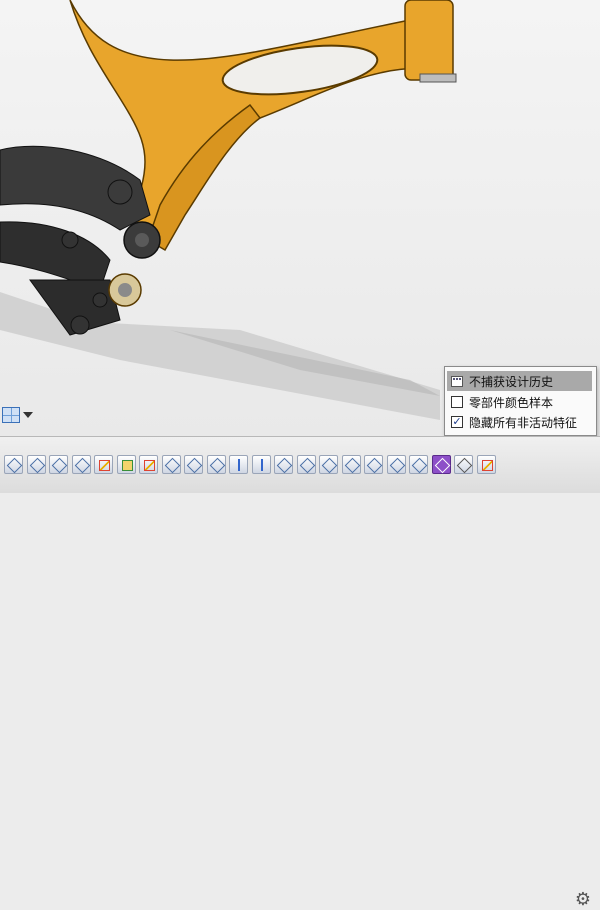 The width and height of the screenshot is (600, 910). I want to click on purple-tool-icon, so click(441, 464).